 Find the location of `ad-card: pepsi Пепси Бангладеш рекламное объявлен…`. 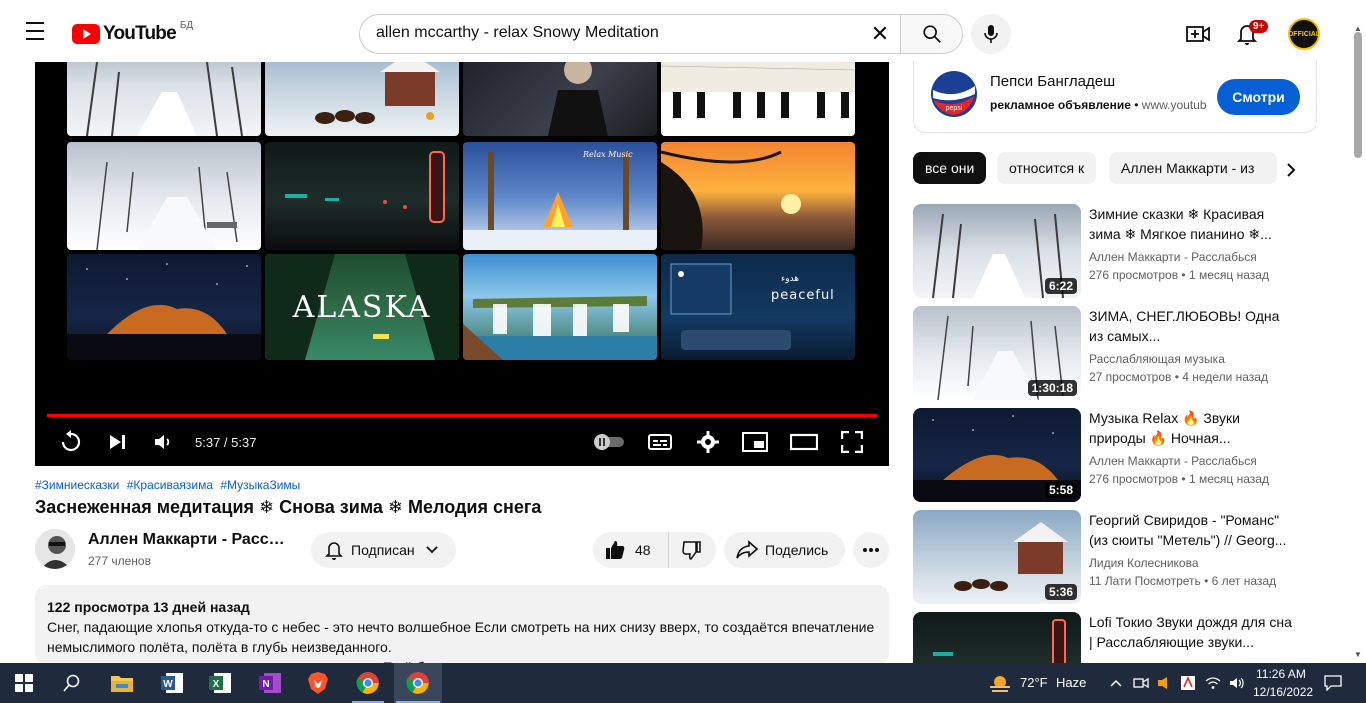

ad-card: pepsi Пепси Бангладеш рекламное объявлен… is located at coordinates (1115, 96).